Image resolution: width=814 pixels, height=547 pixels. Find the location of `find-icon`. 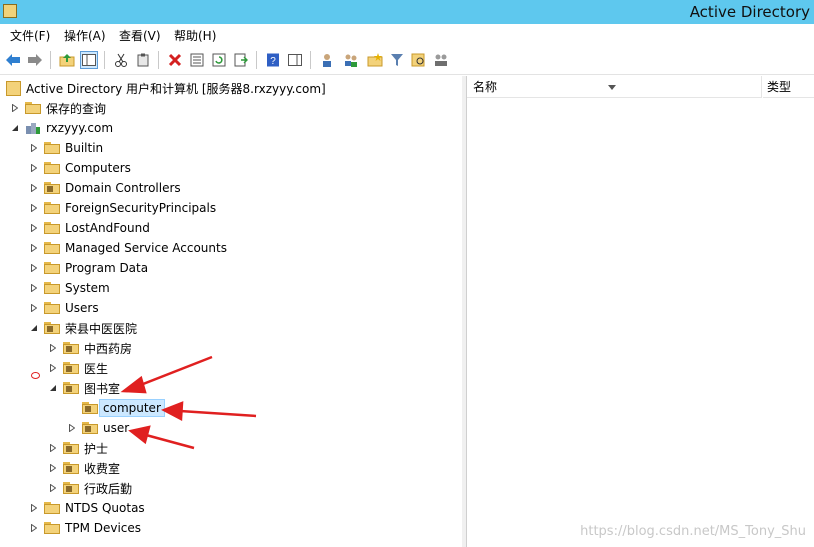

find-icon is located at coordinates (419, 60).